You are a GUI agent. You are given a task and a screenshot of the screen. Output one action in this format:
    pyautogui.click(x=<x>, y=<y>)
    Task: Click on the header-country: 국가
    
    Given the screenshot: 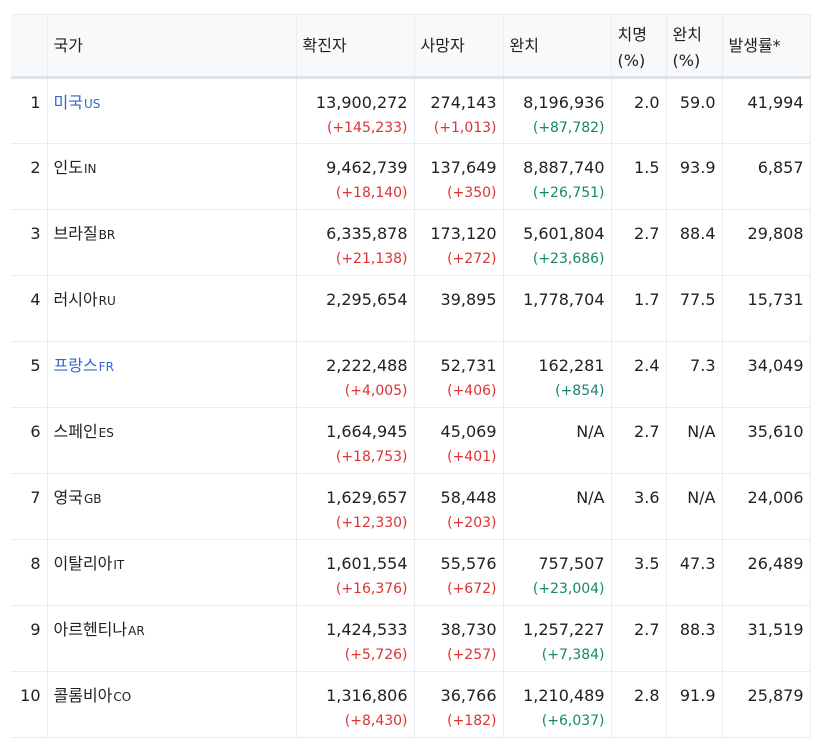 What is the action you would take?
    pyautogui.click(x=171, y=46)
    